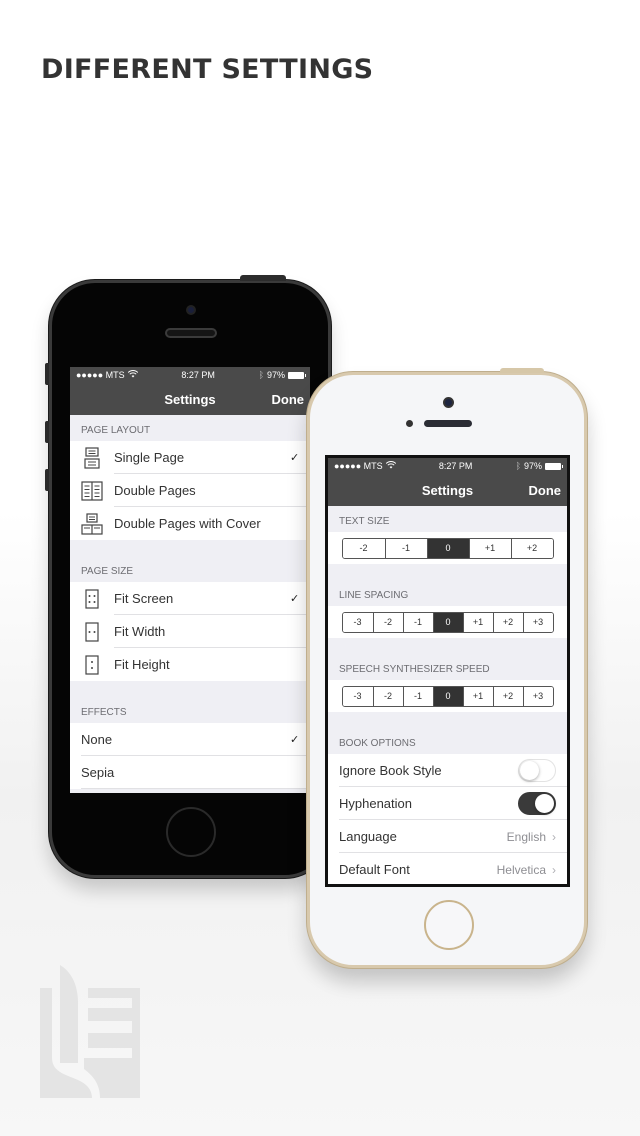 This screenshot has width=640, height=1136. What do you see at coordinates (98, 772) in the screenshot?
I see `option-label: Sepia` at bounding box center [98, 772].